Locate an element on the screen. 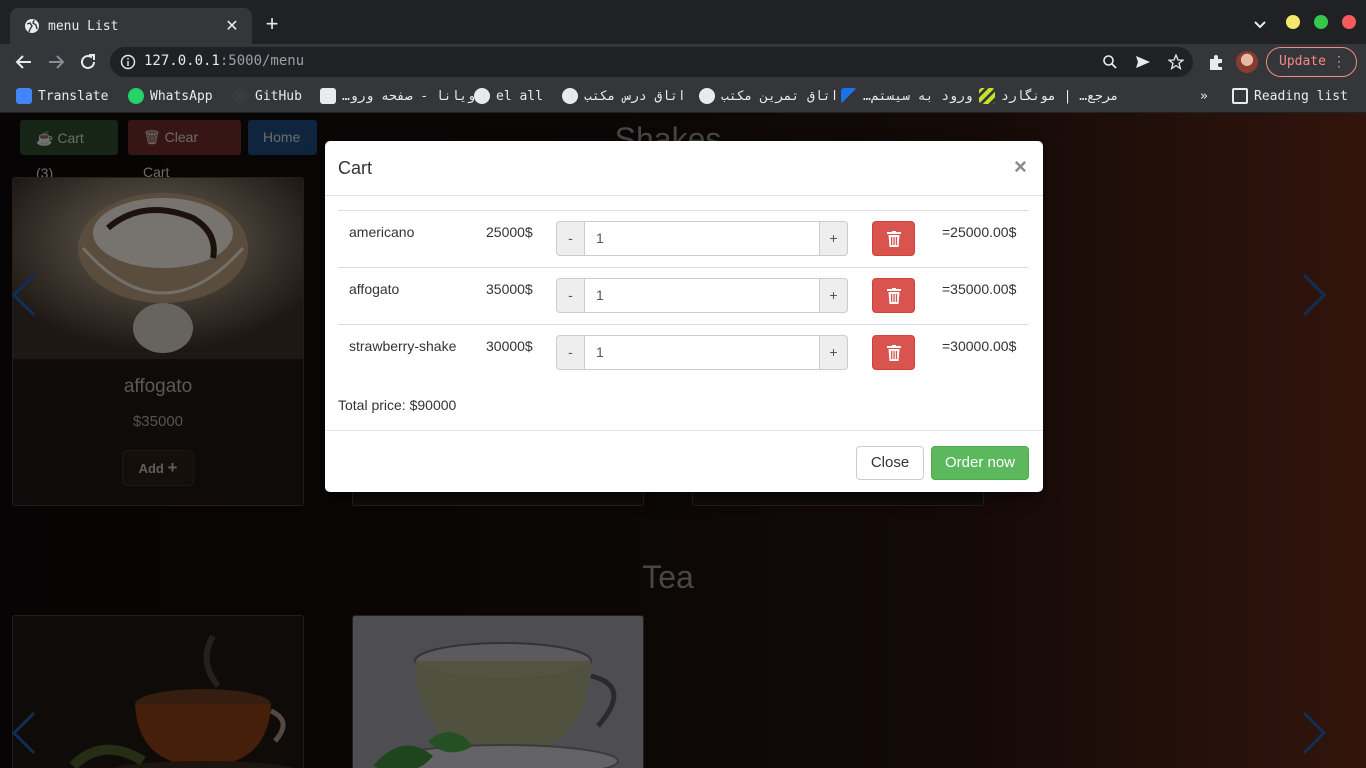 This screenshot has height=768, width=1366. close-button: Close is located at coordinates (890, 463).